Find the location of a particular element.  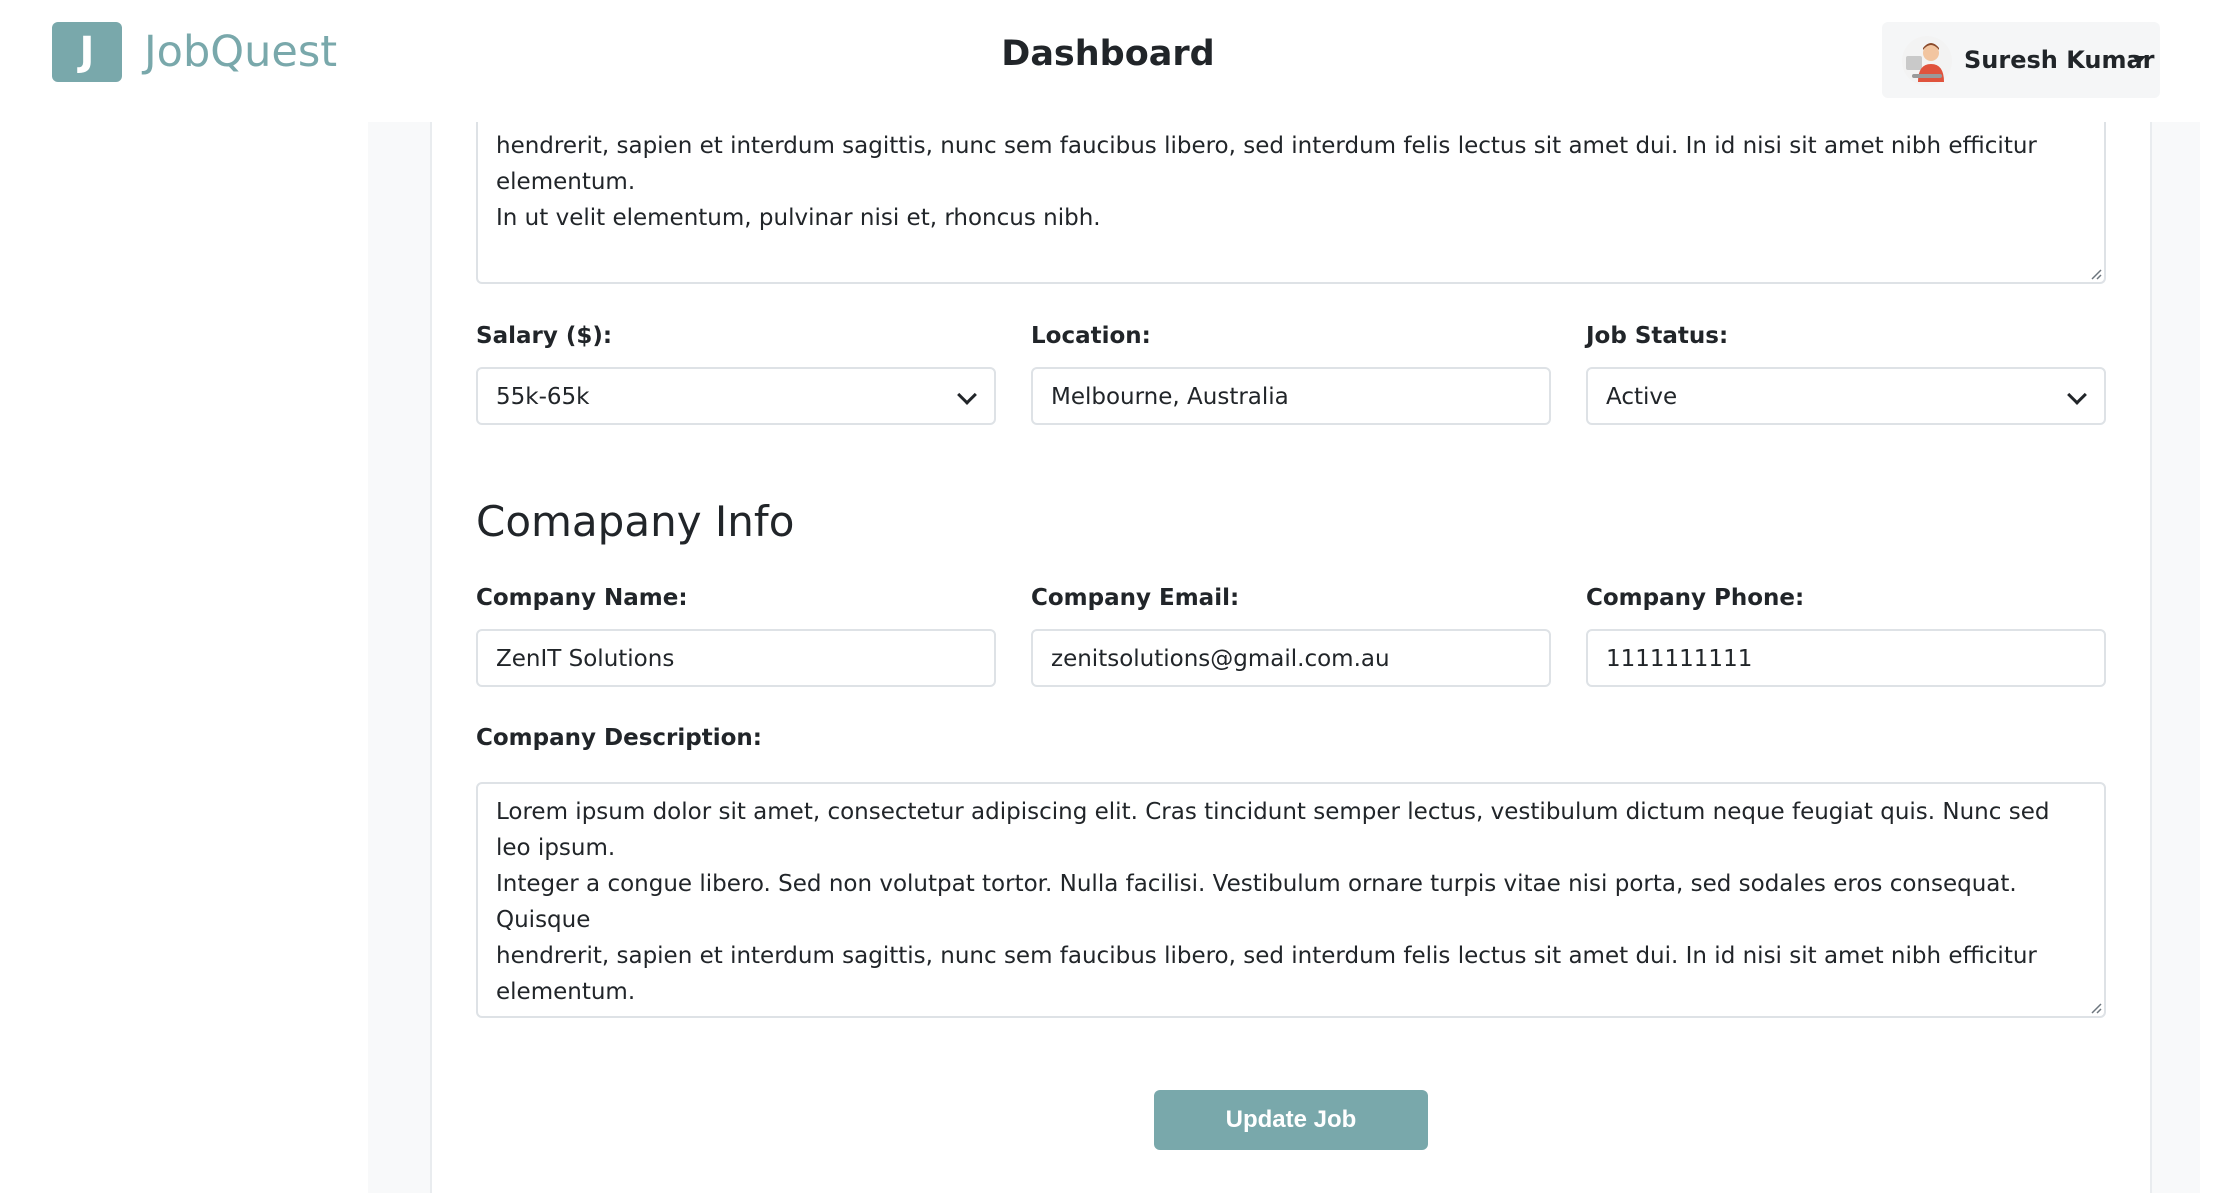

company-name-input: ZenIT Solutions is located at coordinates (736, 658).